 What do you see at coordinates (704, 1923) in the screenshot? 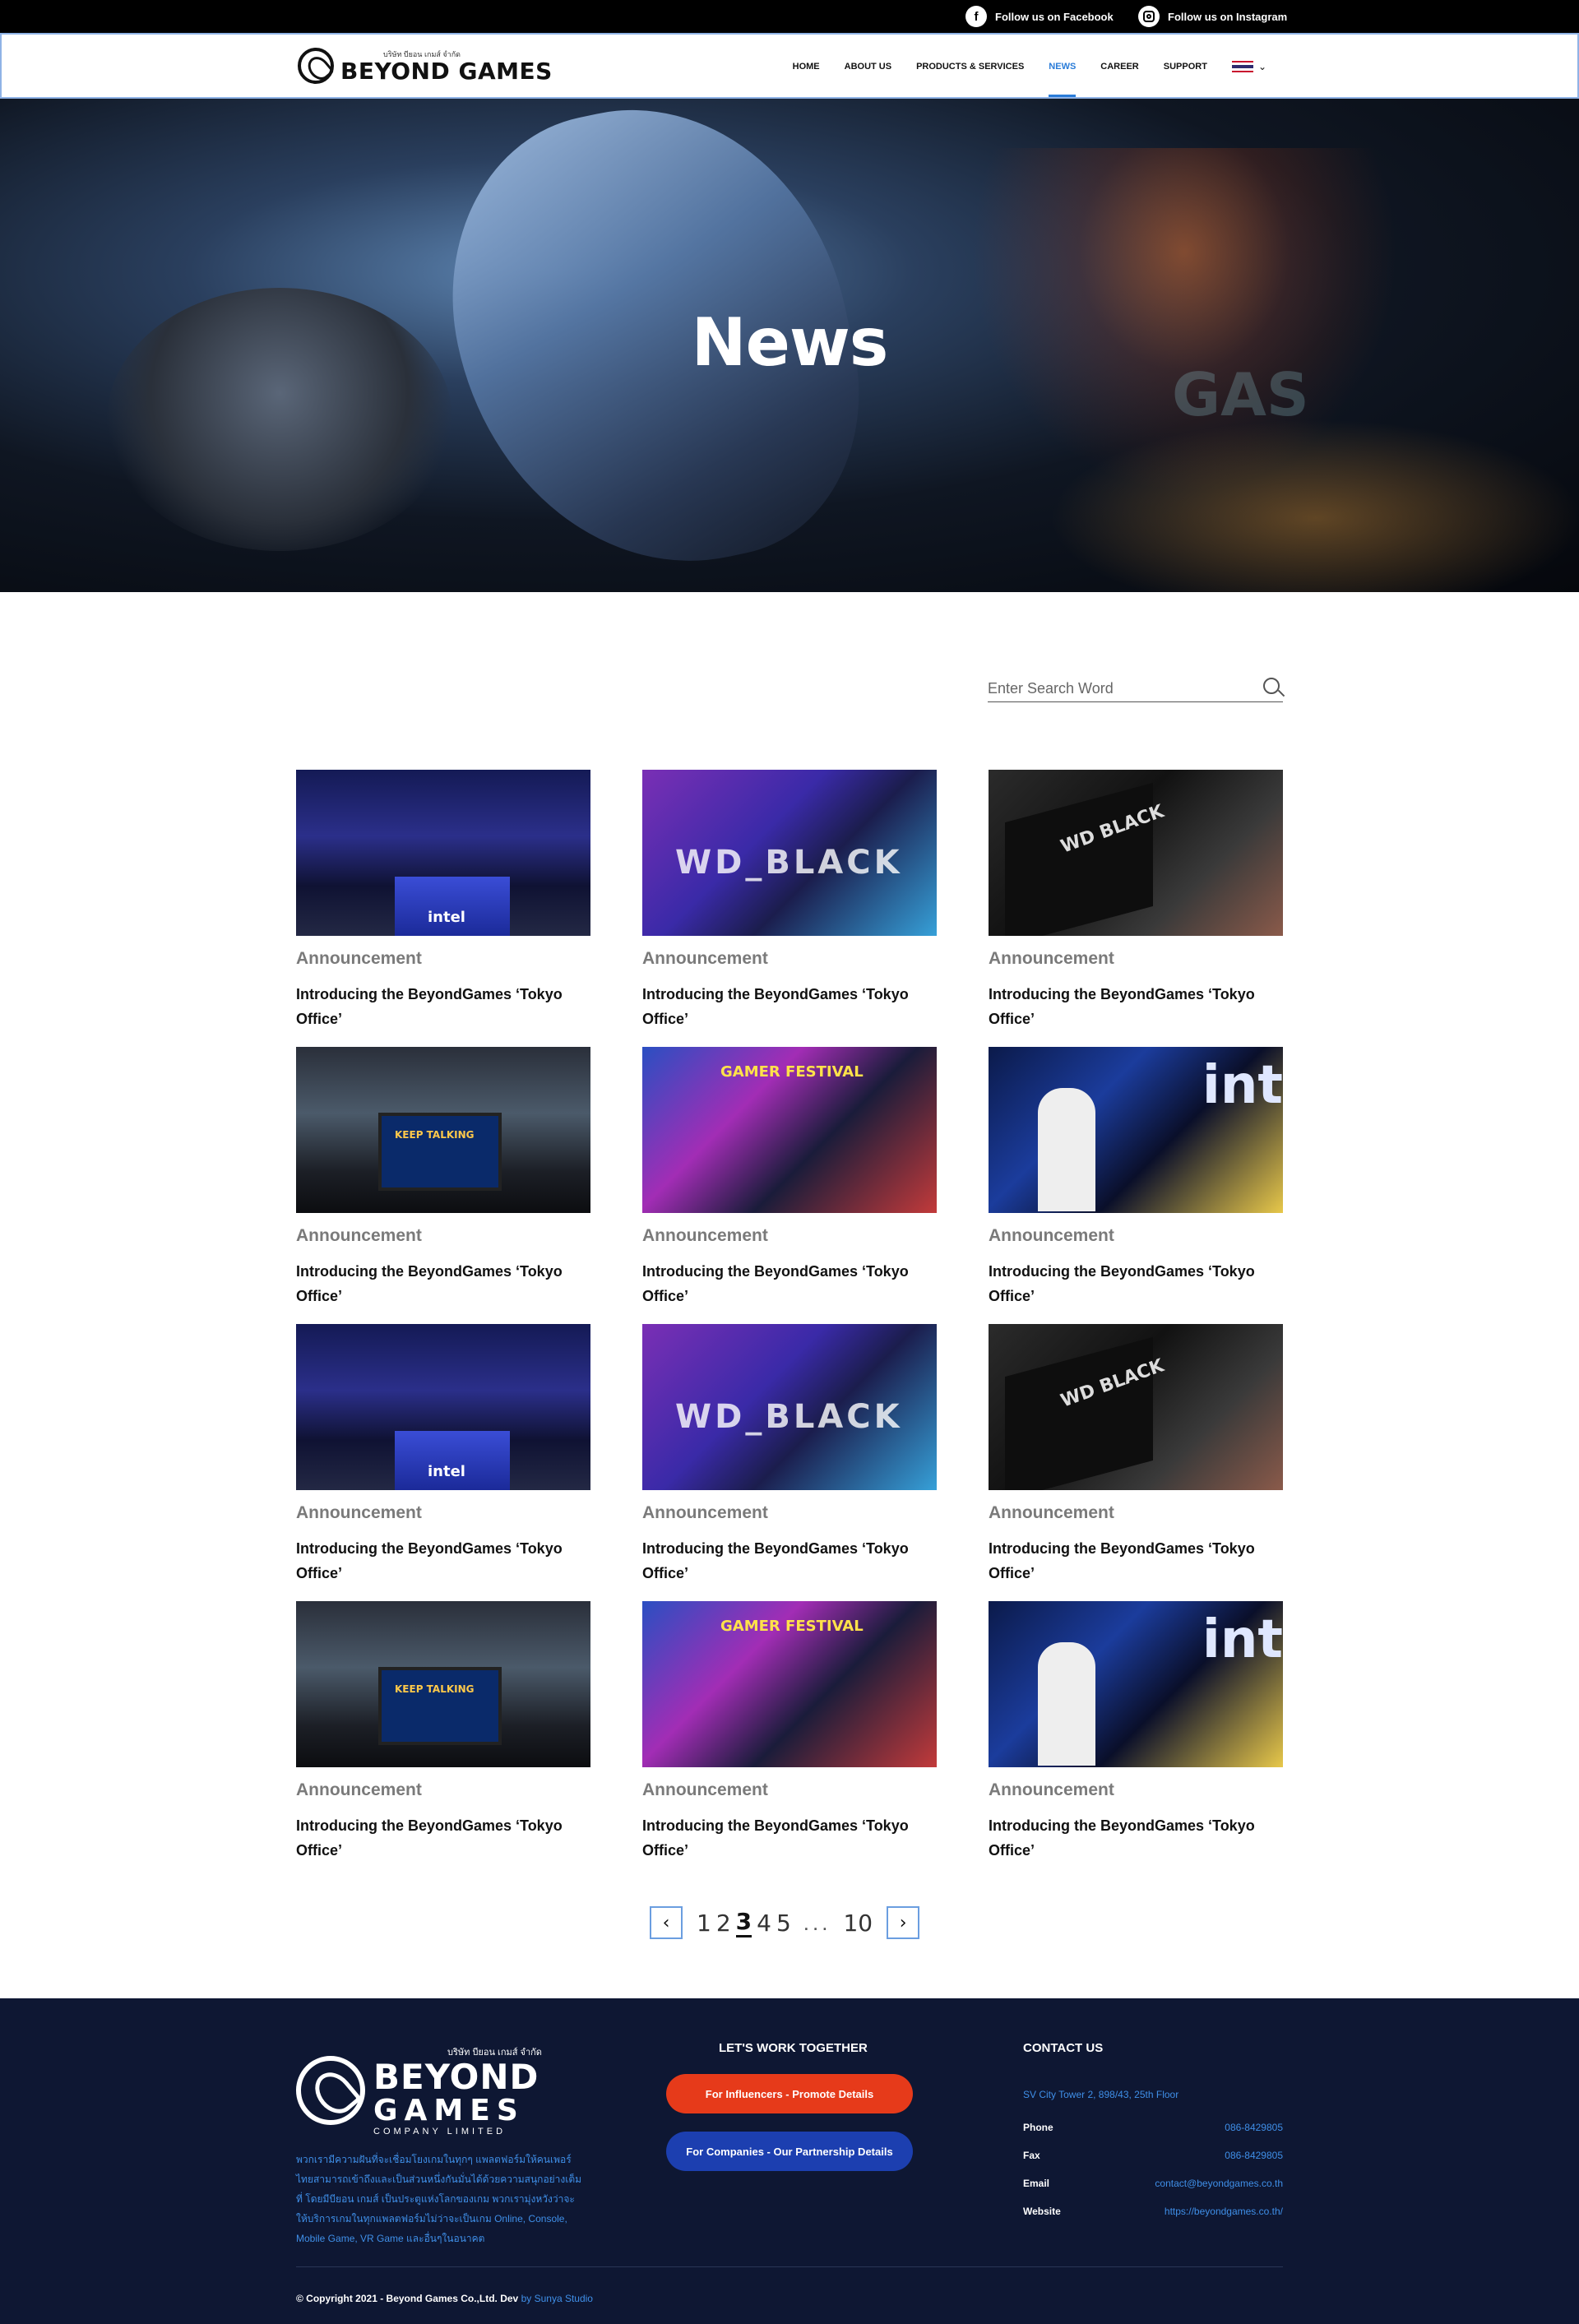
I see `page-link: 1` at bounding box center [704, 1923].